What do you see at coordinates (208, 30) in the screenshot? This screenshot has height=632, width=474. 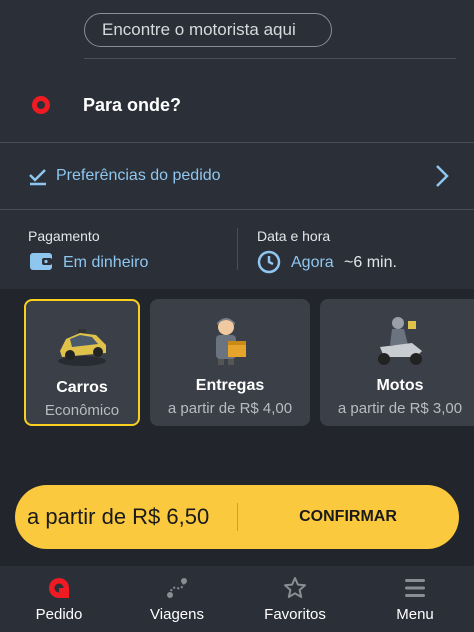 I see `driver-search-field: Encontre o motorista aqui` at bounding box center [208, 30].